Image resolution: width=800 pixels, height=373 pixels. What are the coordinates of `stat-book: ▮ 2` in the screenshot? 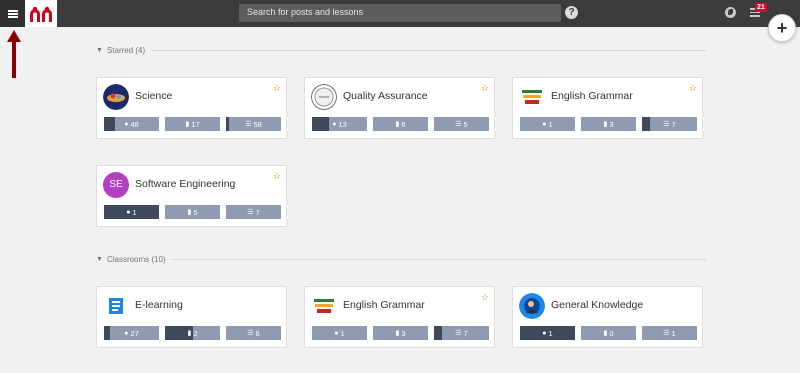 It's located at (192, 333).